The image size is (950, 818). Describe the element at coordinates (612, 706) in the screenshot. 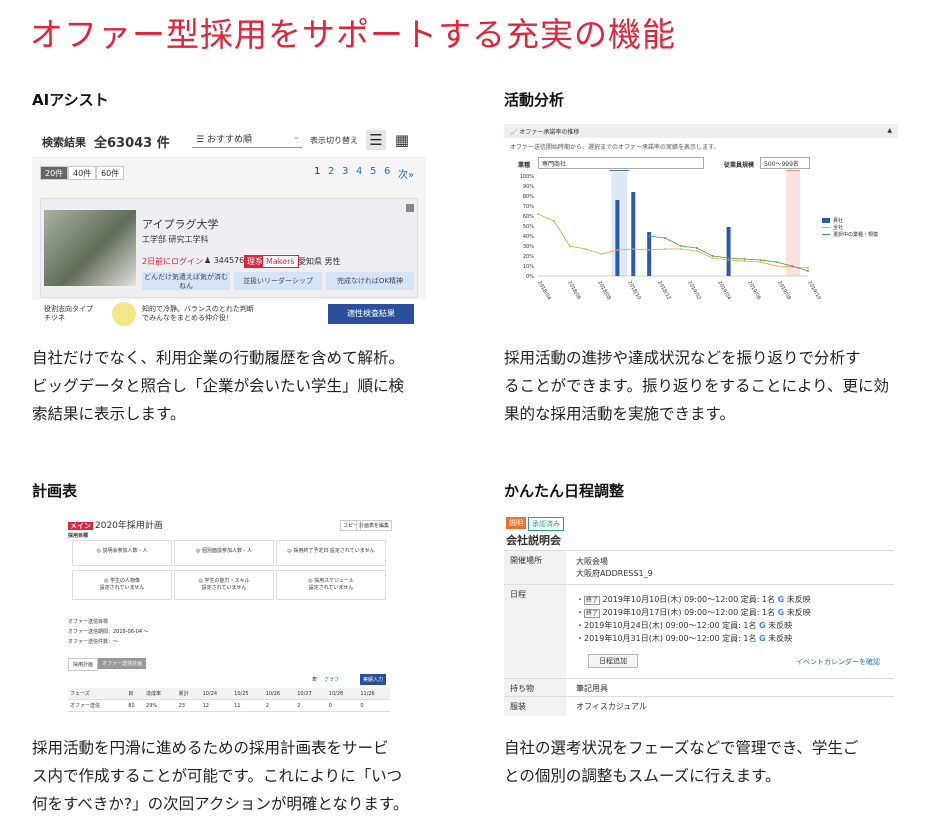

I see `dress-value: オフィスカジュアル` at that location.